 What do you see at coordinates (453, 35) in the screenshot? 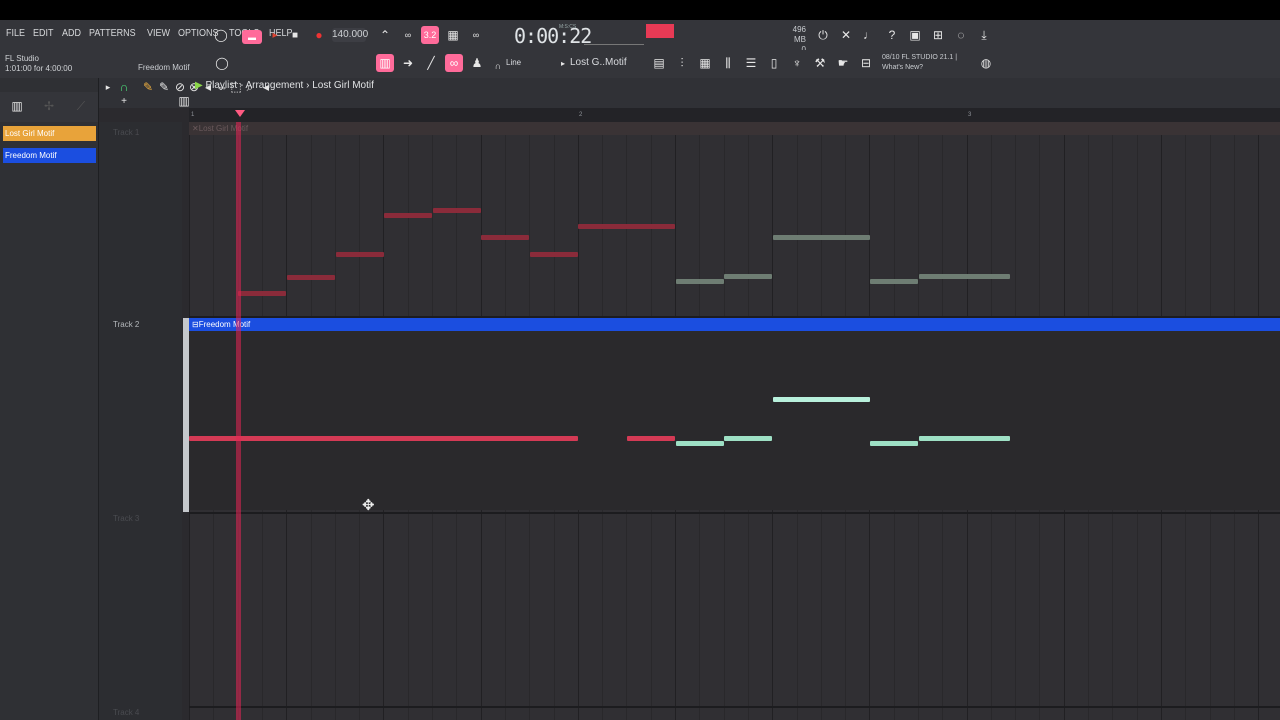
I see `step-edit-icon: ▦` at bounding box center [453, 35].